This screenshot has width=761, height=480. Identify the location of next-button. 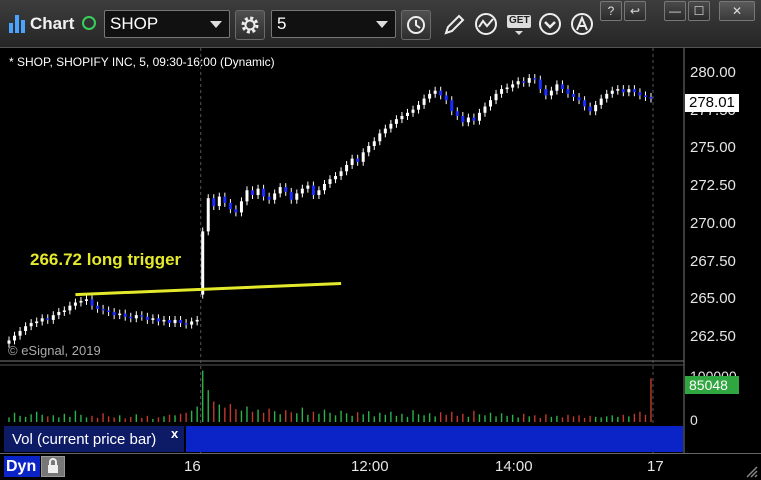
(551, 25).